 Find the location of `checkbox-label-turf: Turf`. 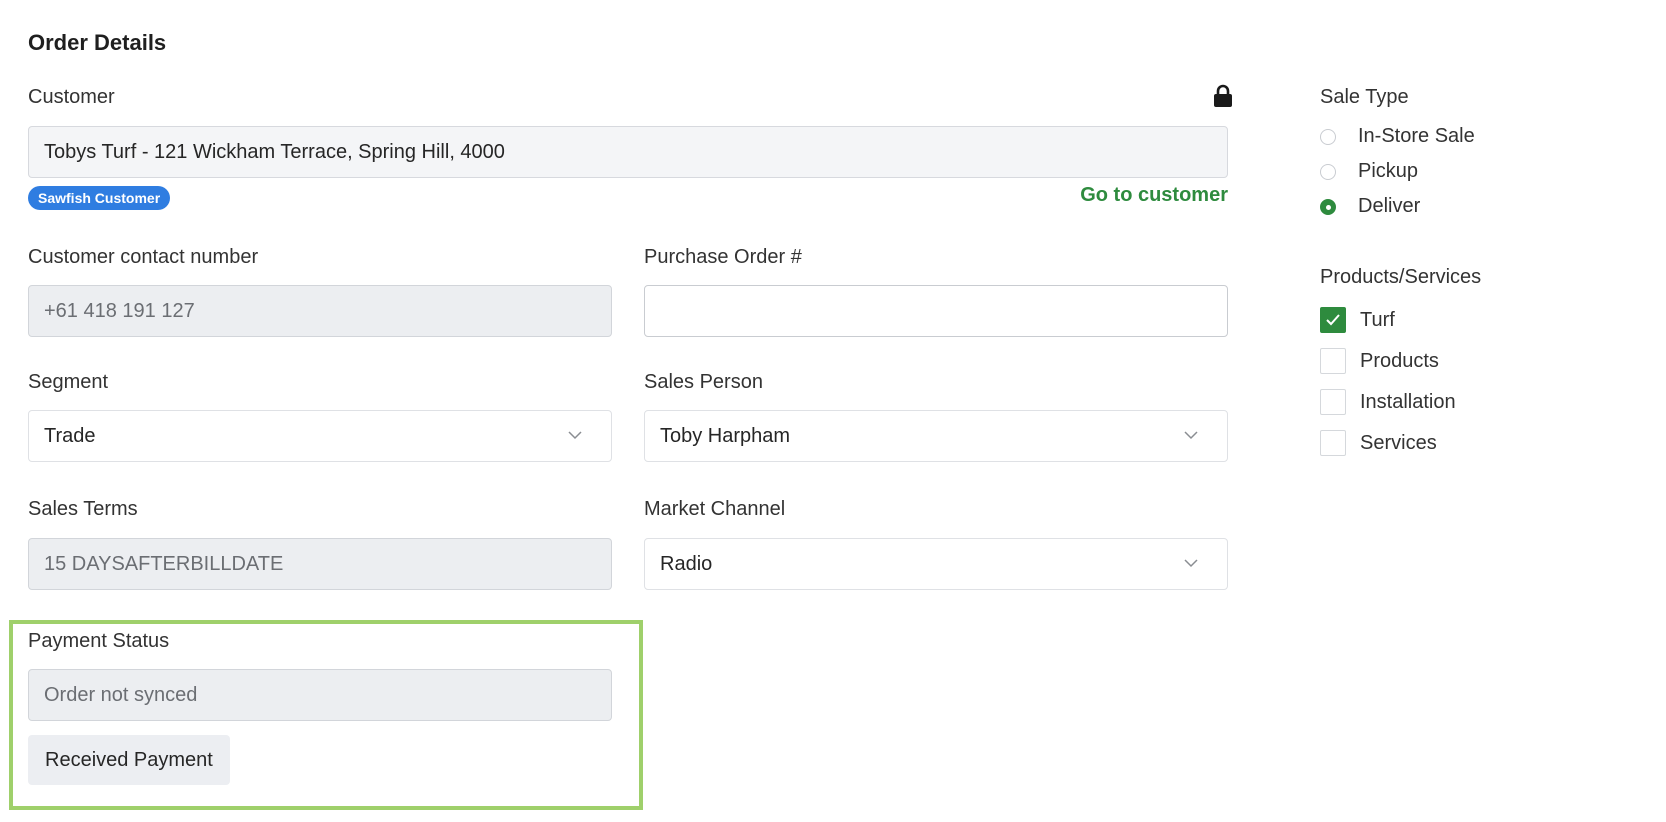

checkbox-label-turf: Turf is located at coordinates (1377, 320).